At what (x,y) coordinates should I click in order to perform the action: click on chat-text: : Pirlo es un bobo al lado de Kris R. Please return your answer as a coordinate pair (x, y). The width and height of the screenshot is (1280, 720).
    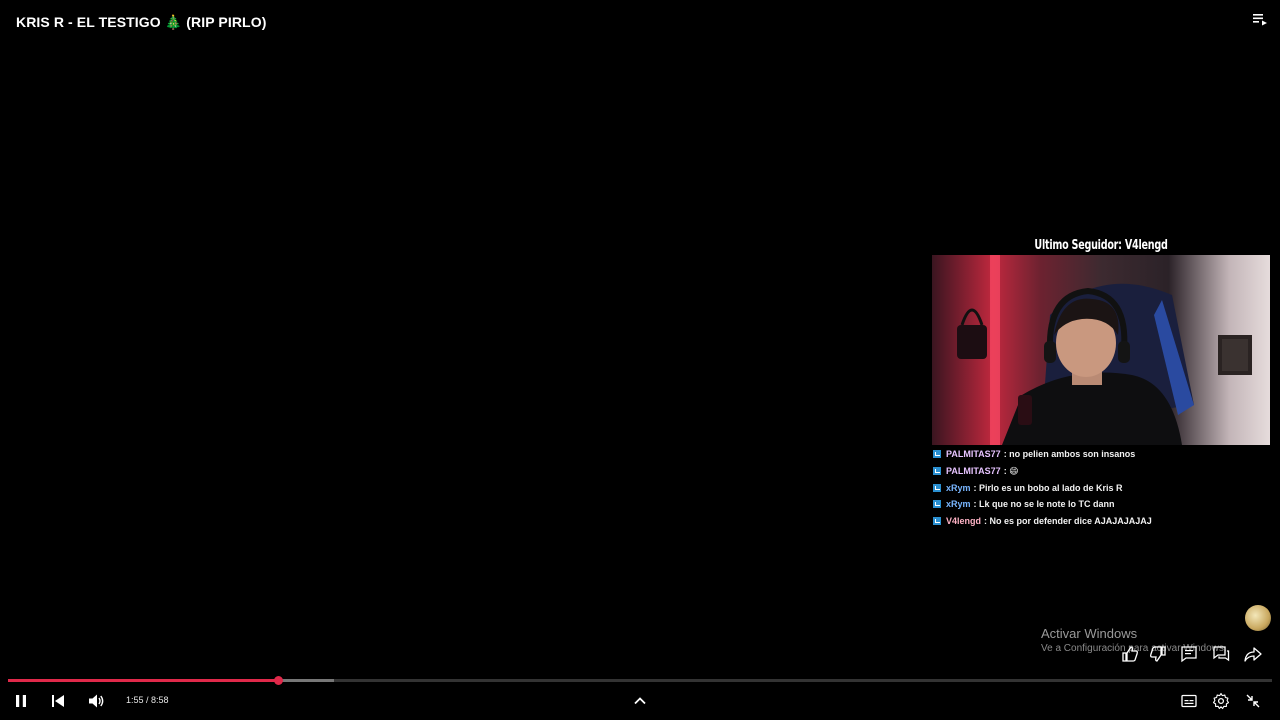
    Looking at the image, I should click on (1048, 487).